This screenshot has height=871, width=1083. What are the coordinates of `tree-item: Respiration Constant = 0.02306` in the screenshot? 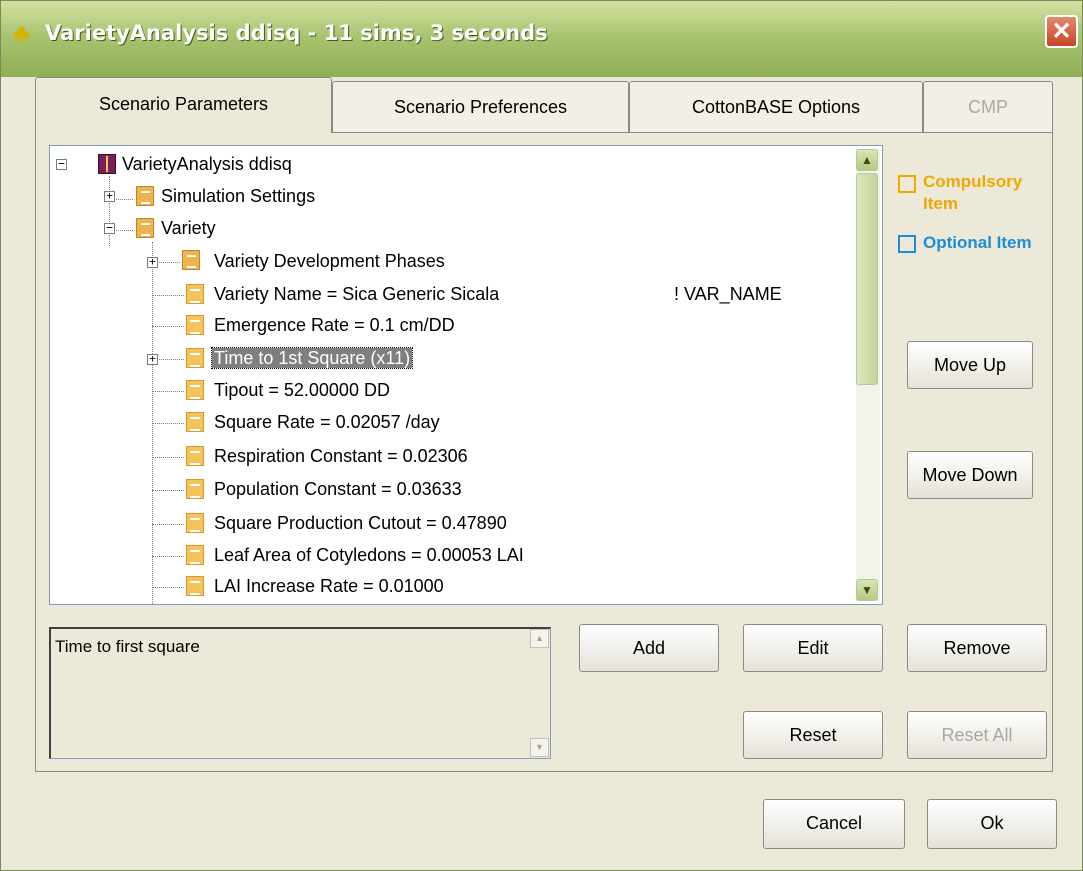 It's located at (341, 456).